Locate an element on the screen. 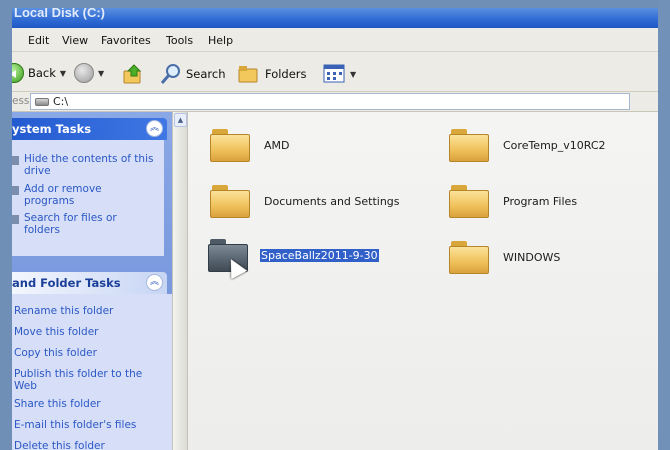 Image resolution: width=670 pixels, height=450 pixels. menu-tools: Tools is located at coordinates (179, 40).